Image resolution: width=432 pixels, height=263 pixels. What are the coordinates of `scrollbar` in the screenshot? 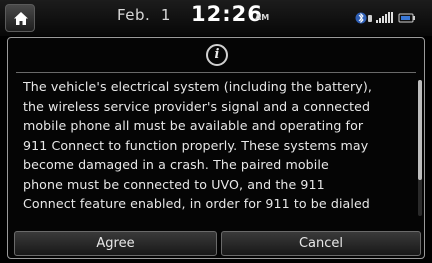 It's located at (420, 148).